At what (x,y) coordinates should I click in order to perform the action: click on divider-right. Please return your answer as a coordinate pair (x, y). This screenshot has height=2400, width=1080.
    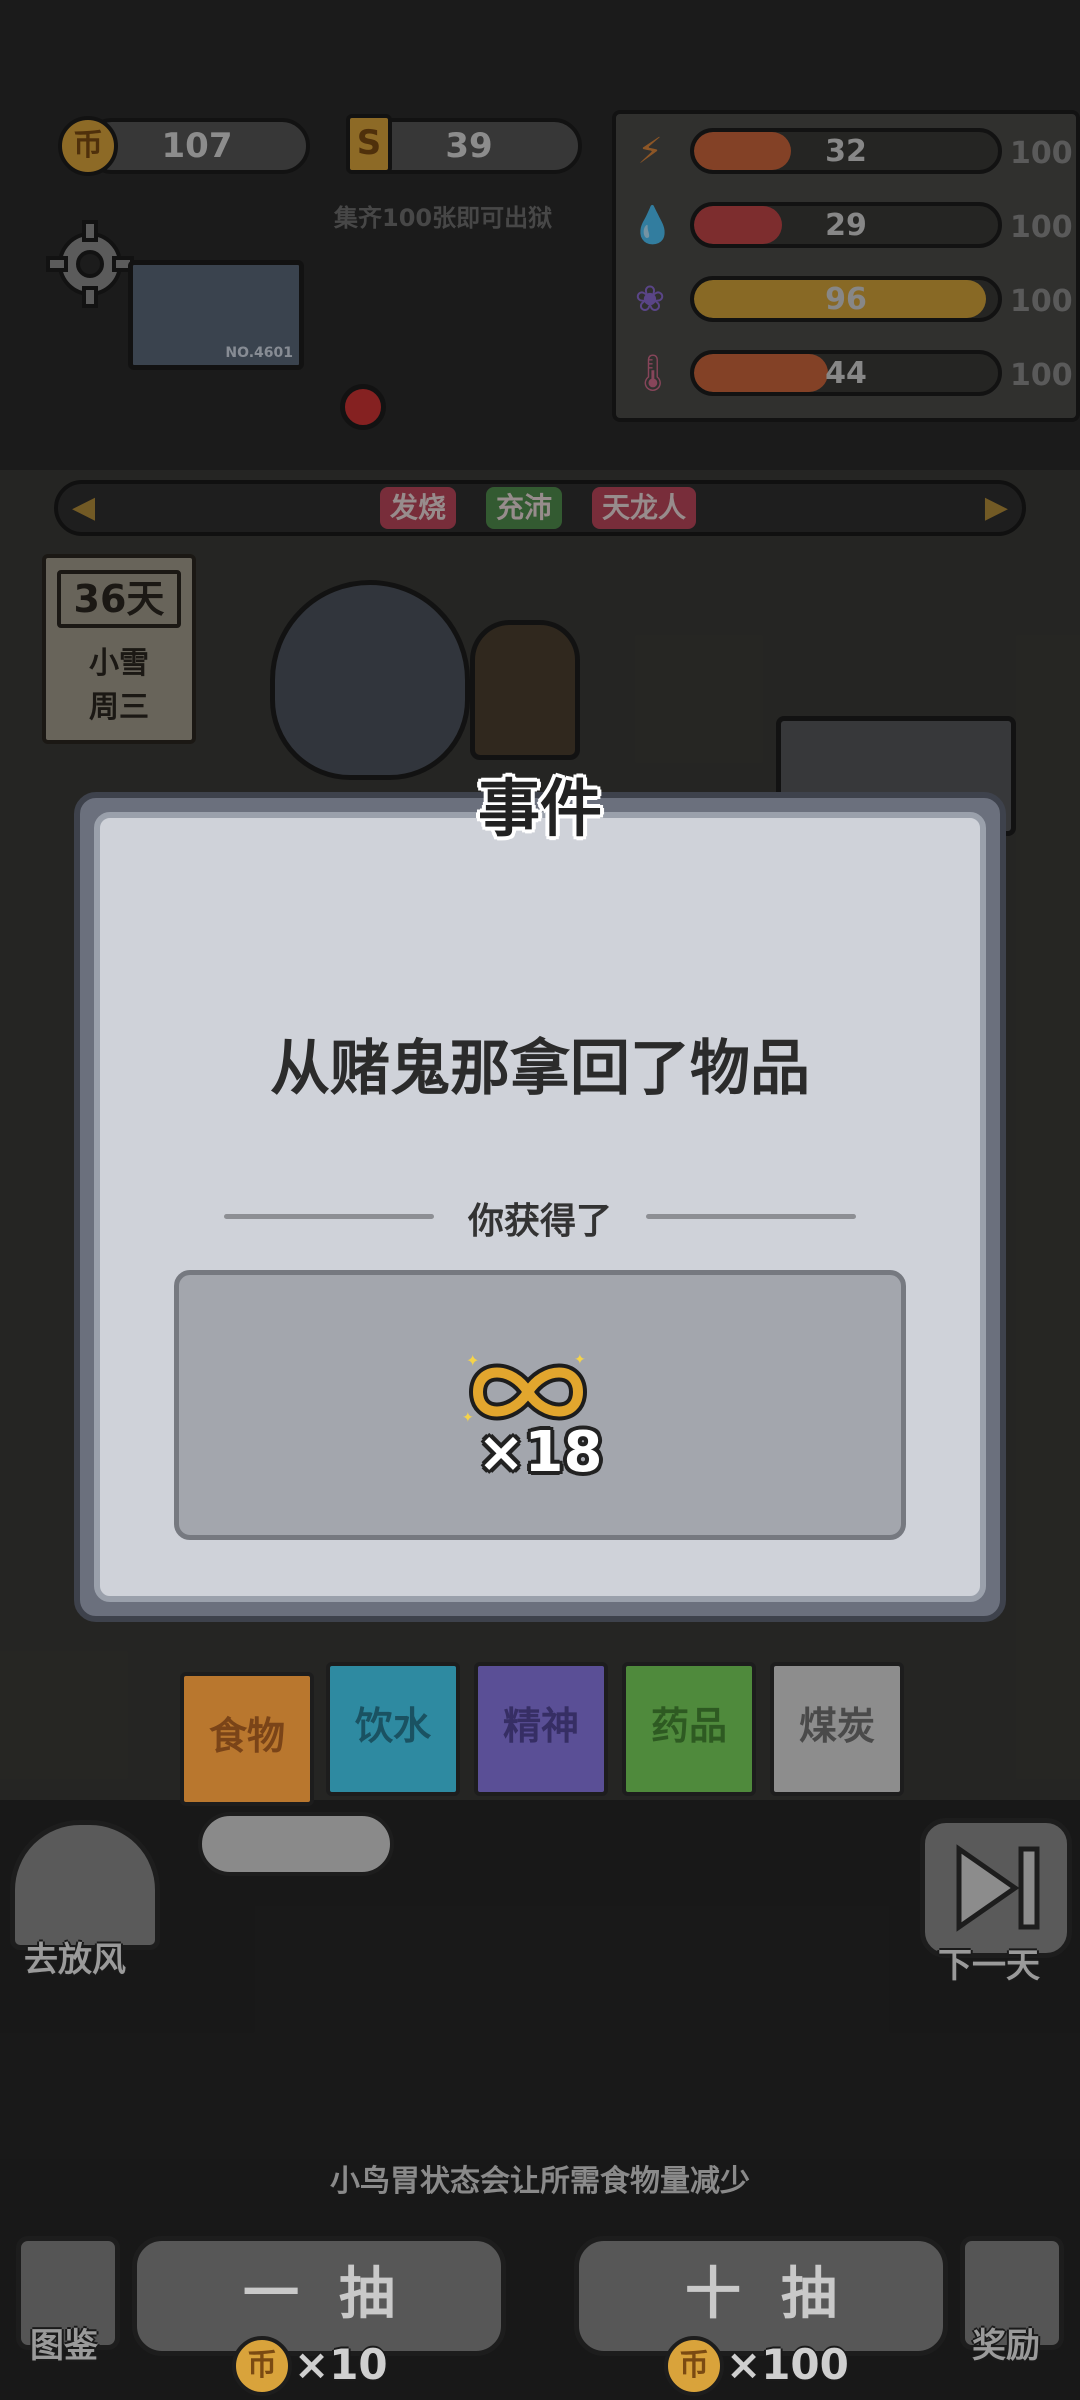
    Looking at the image, I should click on (751, 1216).